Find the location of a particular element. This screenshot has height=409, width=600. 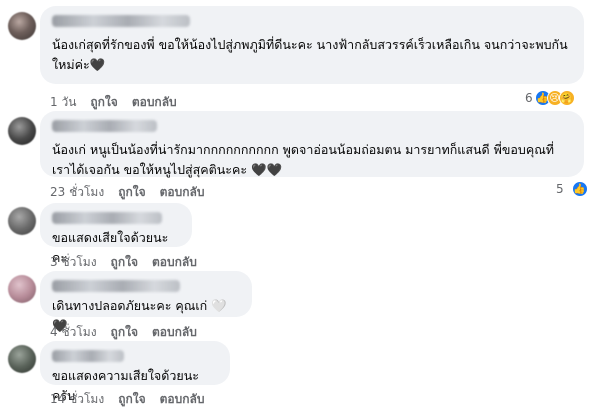

comment-actions: 4 ชั่วโมง ถูกใจ ตอบกลับ is located at coordinates (123, 332).